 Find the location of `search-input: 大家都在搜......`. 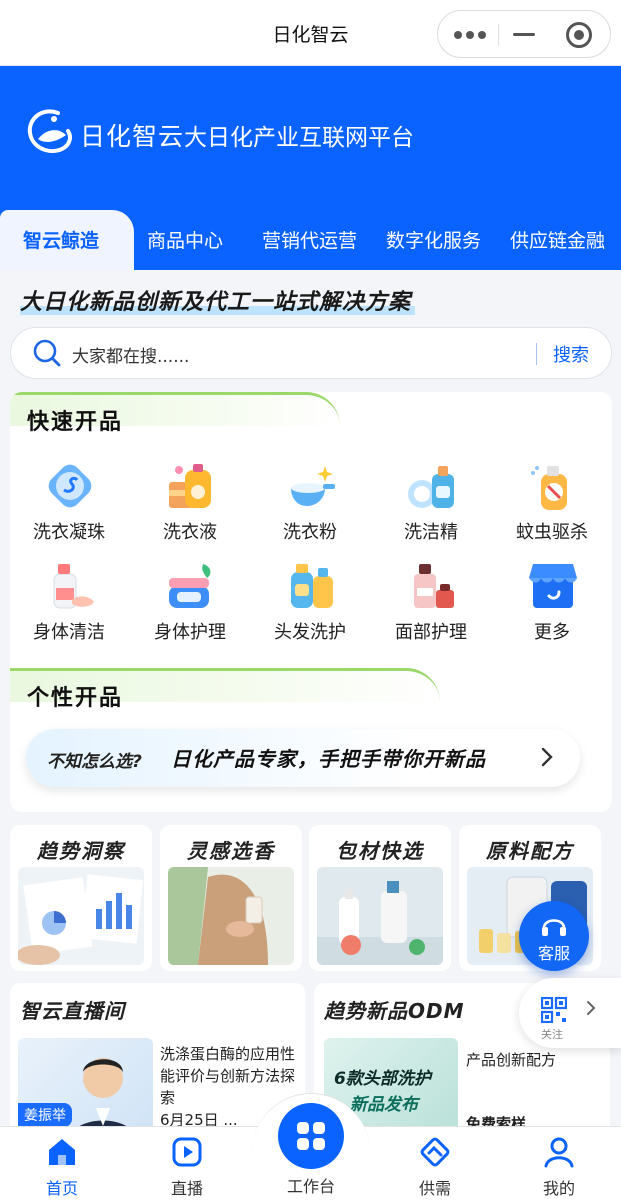

search-input: 大家都在搜...... is located at coordinates (130, 354).